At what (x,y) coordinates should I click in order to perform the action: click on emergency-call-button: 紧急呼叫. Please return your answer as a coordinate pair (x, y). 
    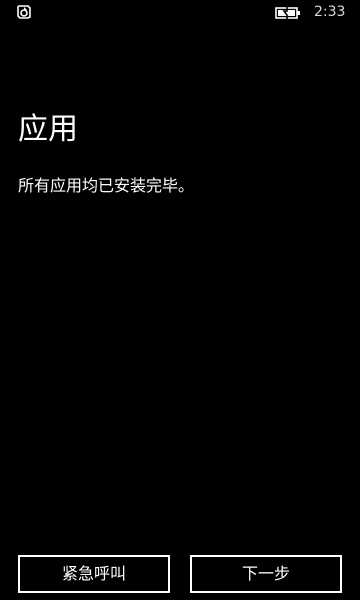
    Looking at the image, I should click on (94, 574).